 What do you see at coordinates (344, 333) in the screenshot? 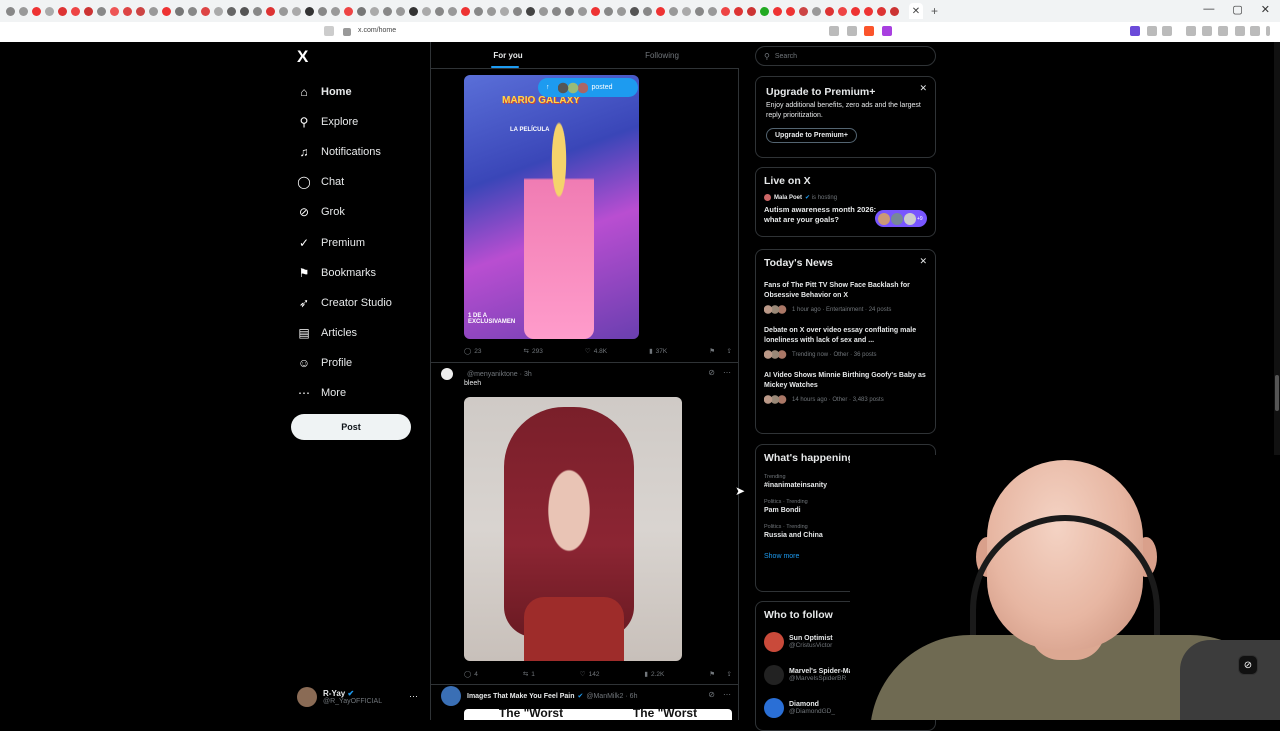
I see `sidebar-item-articles: ▤ Articles` at bounding box center [344, 333].